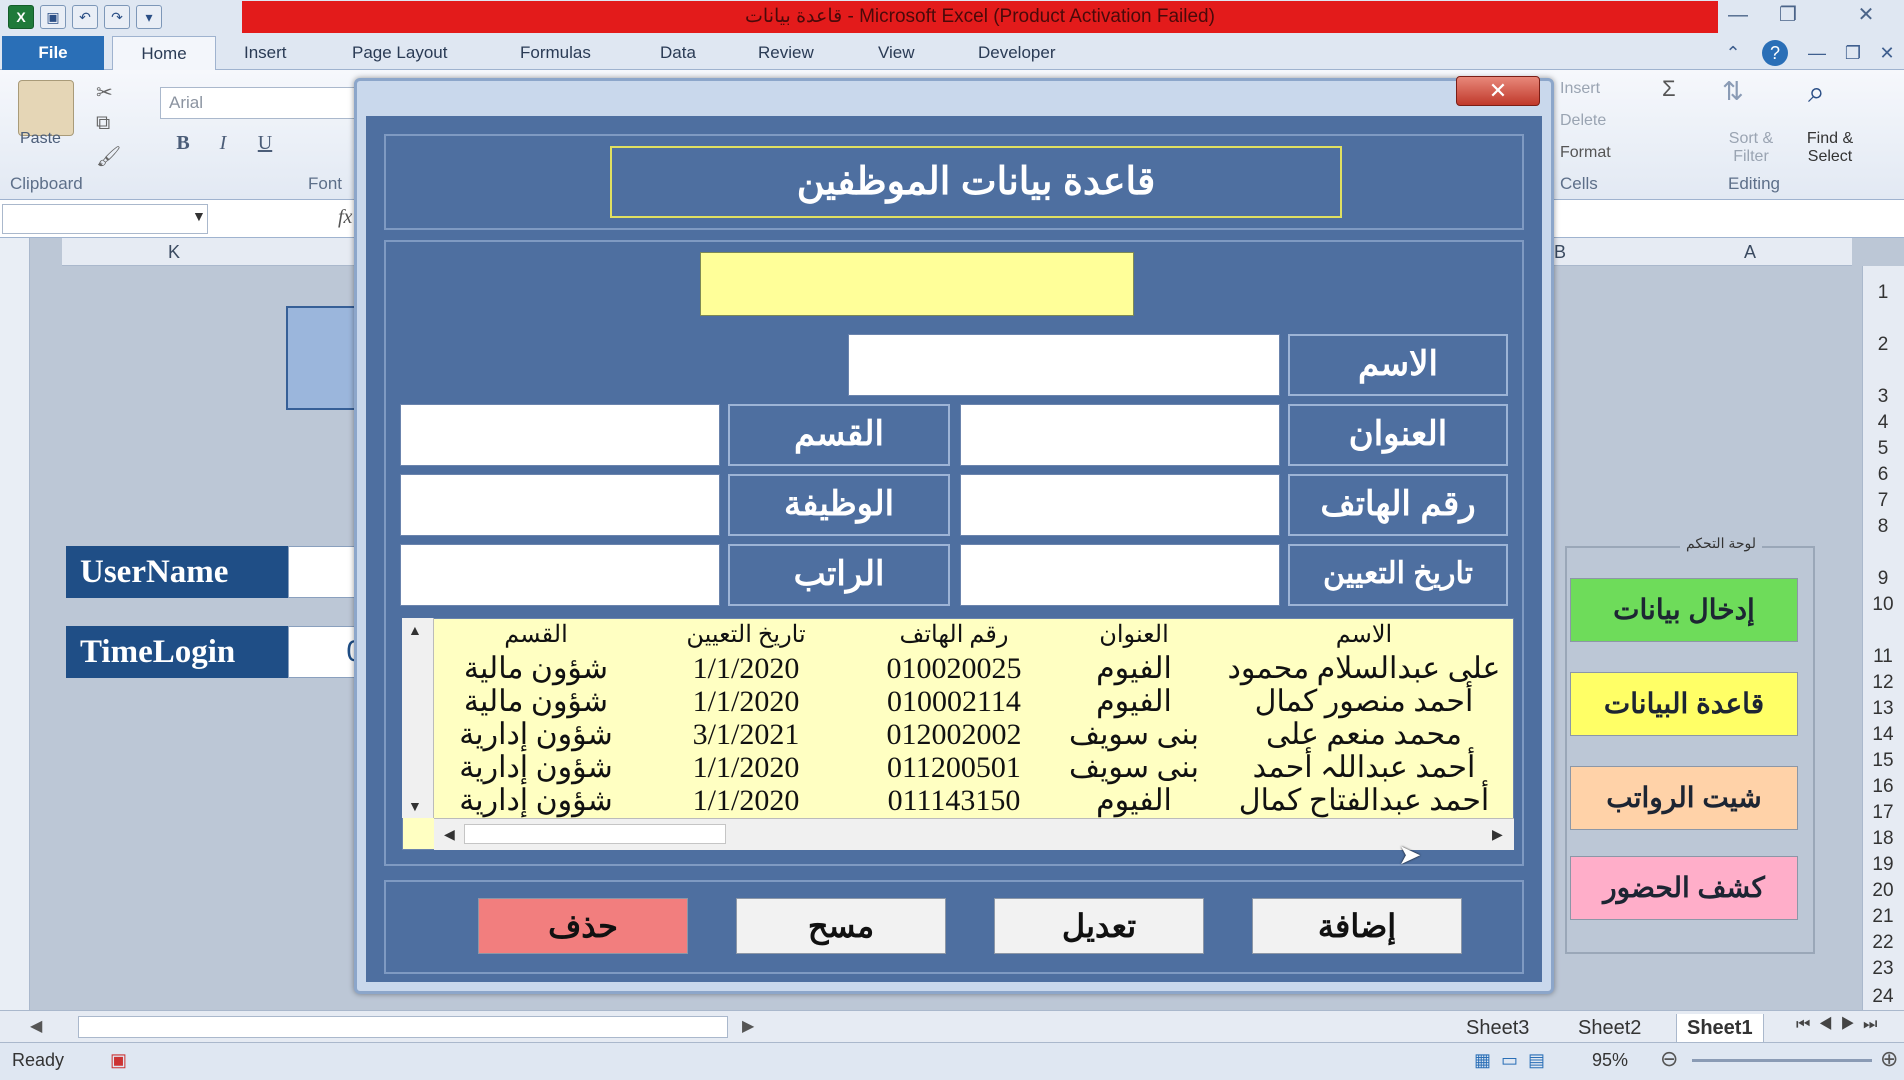  What do you see at coordinates (117, 17) in the screenshot?
I see `redo-icon: ↷` at bounding box center [117, 17].